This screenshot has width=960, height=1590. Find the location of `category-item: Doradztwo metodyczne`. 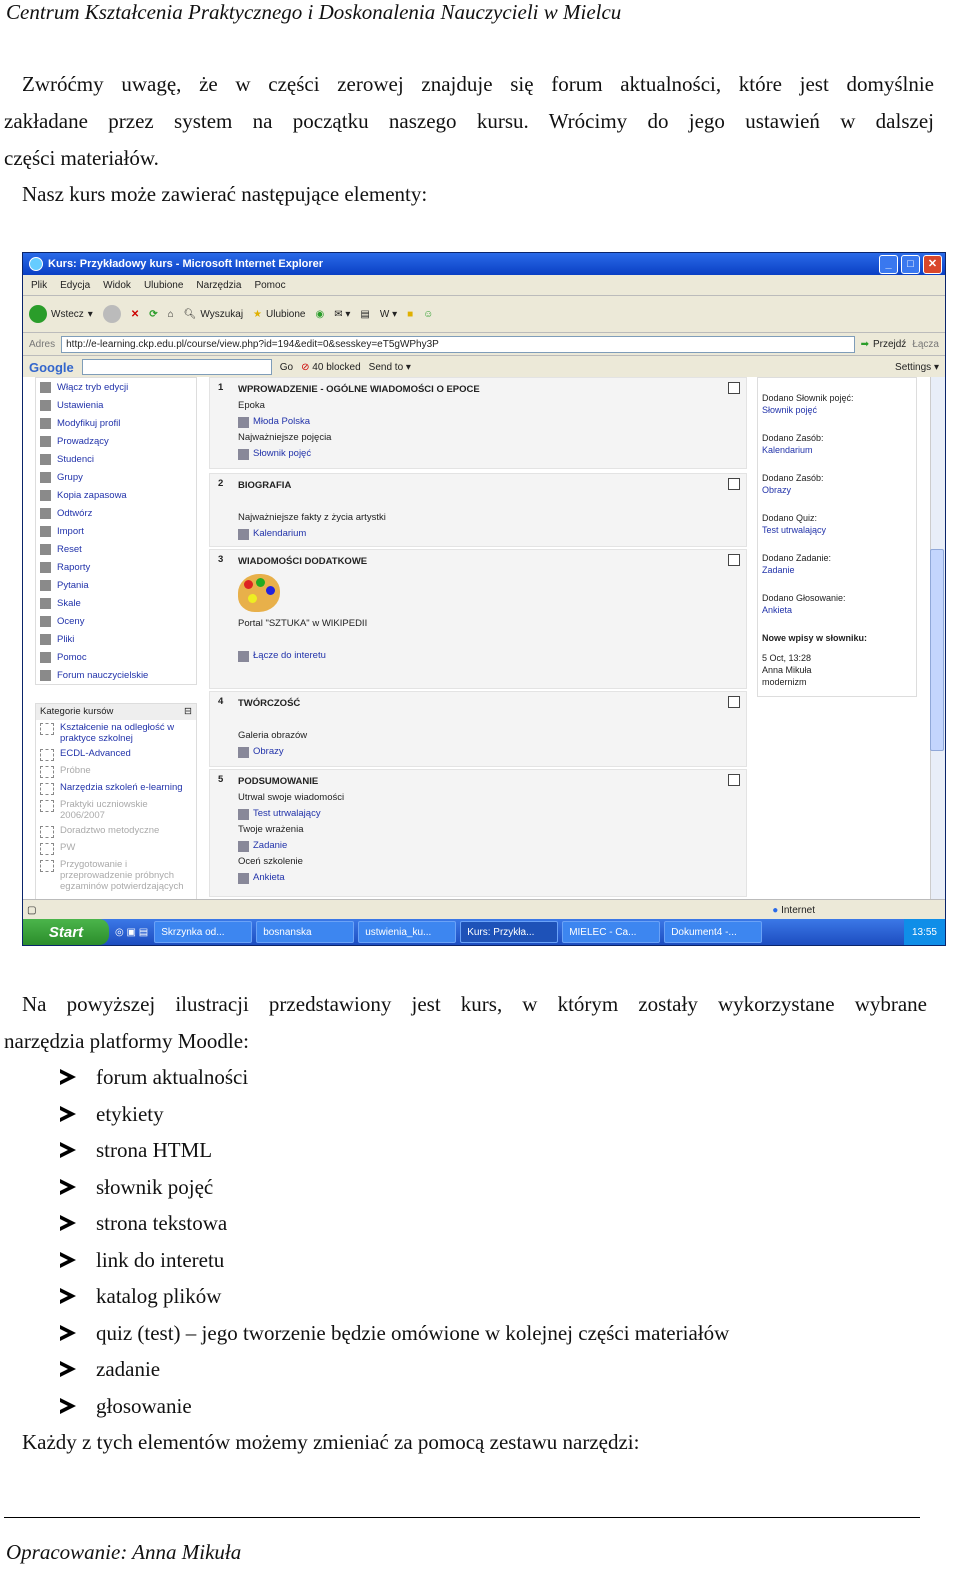

category-item: Doradztwo metodyczne is located at coordinates (116, 831).